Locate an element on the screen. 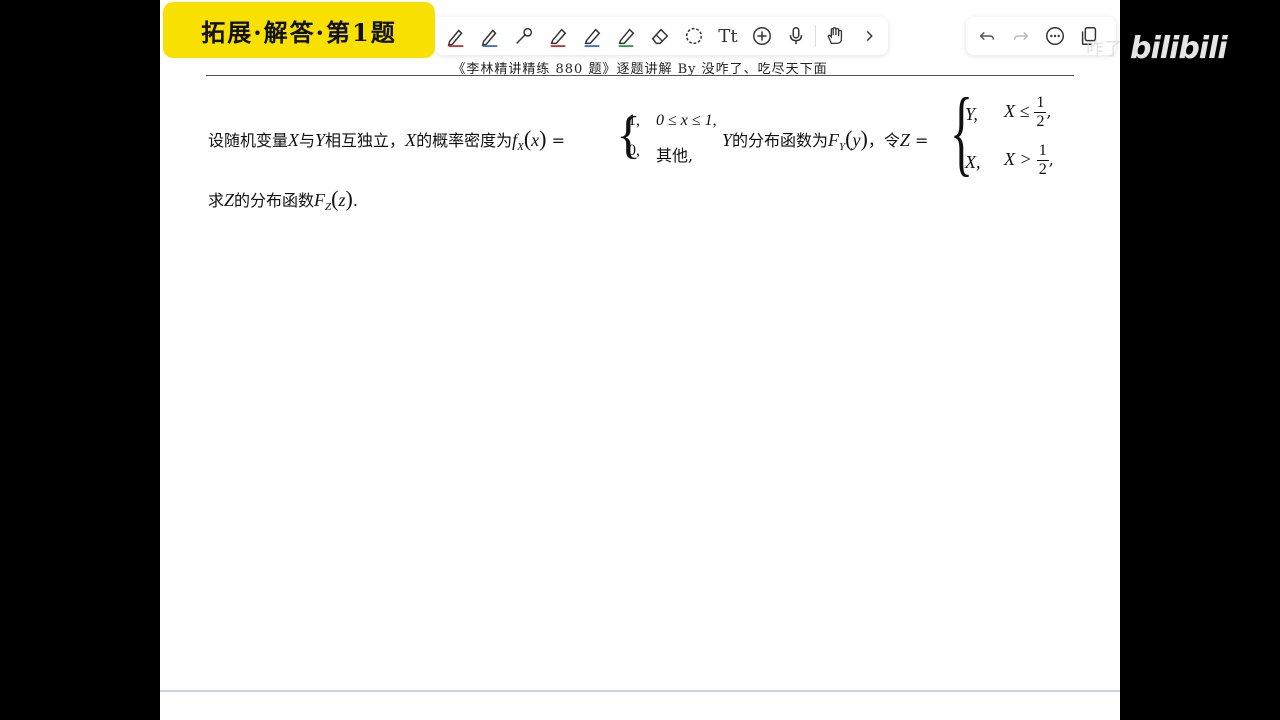 Image resolution: width=1280 pixels, height=720 pixels. func-F-2: F is located at coordinates (320, 200).